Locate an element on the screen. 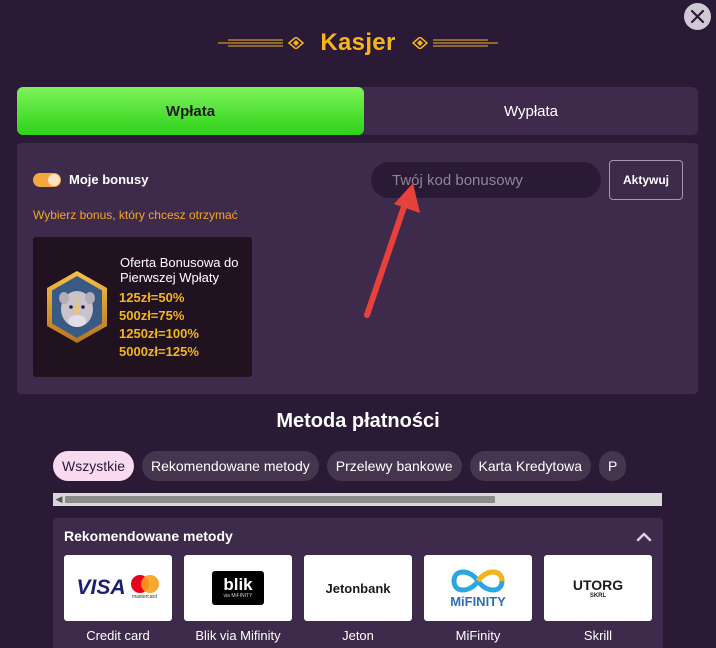 The width and height of the screenshot is (716, 648). method-label: Blik via Mifinity is located at coordinates (238, 635).